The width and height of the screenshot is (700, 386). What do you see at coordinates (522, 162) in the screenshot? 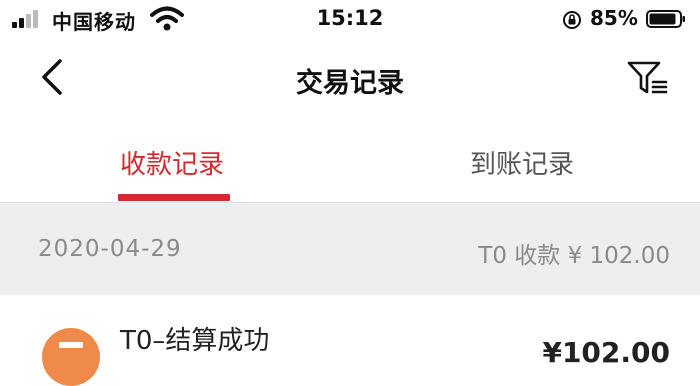
I see `tab-settlement-records: 到账记录` at bounding box center [522, 162].